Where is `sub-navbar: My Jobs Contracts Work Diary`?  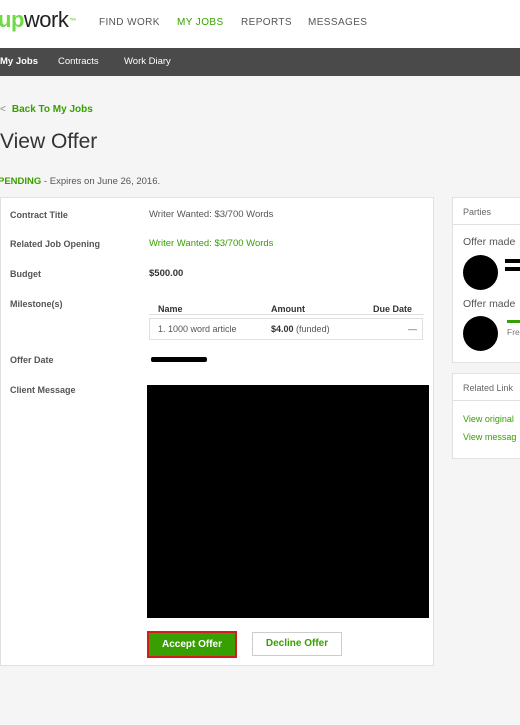 sub-navbar: My Jobs Contracts Work Diary is located at coordinates (260, 62).